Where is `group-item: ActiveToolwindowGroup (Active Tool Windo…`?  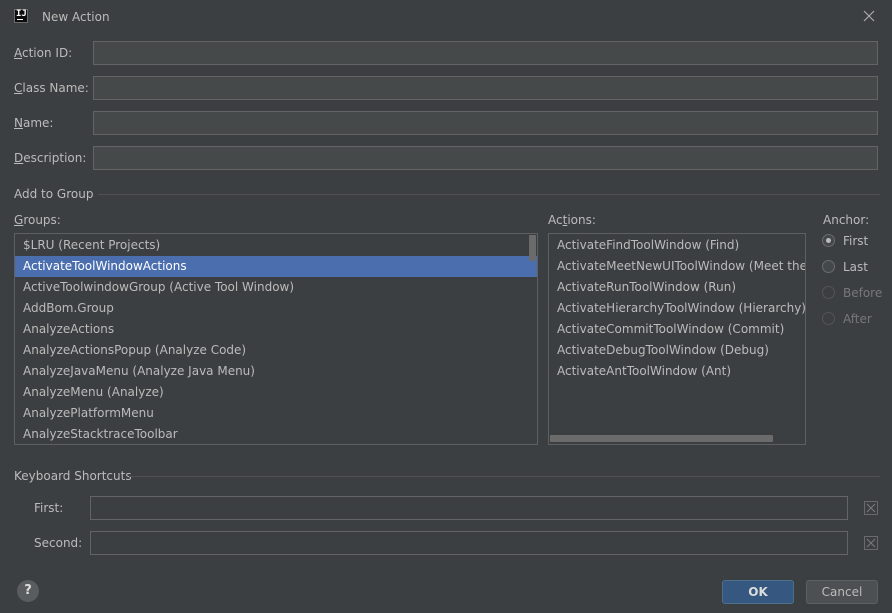
group-item: ActiveToolwindowGroup (Active Tool Windo… is located at coordinates (276, 287).